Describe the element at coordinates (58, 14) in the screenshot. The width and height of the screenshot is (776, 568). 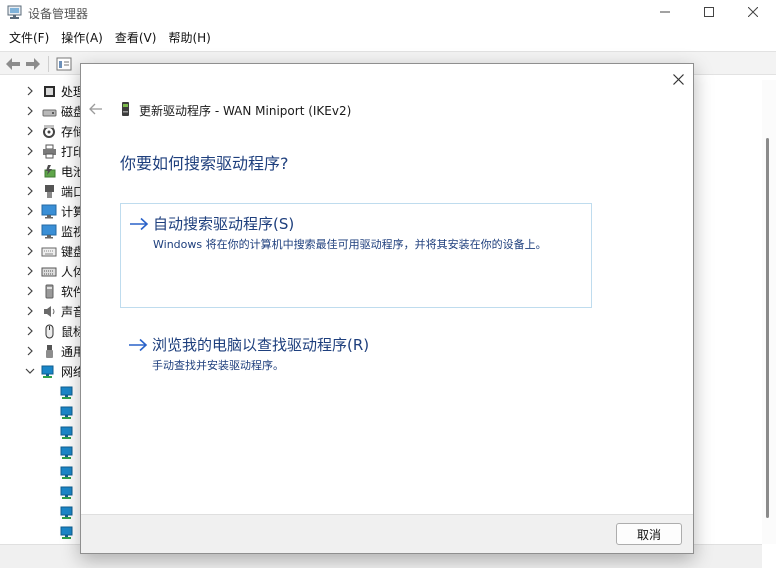
I see `window-title: 设备管理器` at that location.